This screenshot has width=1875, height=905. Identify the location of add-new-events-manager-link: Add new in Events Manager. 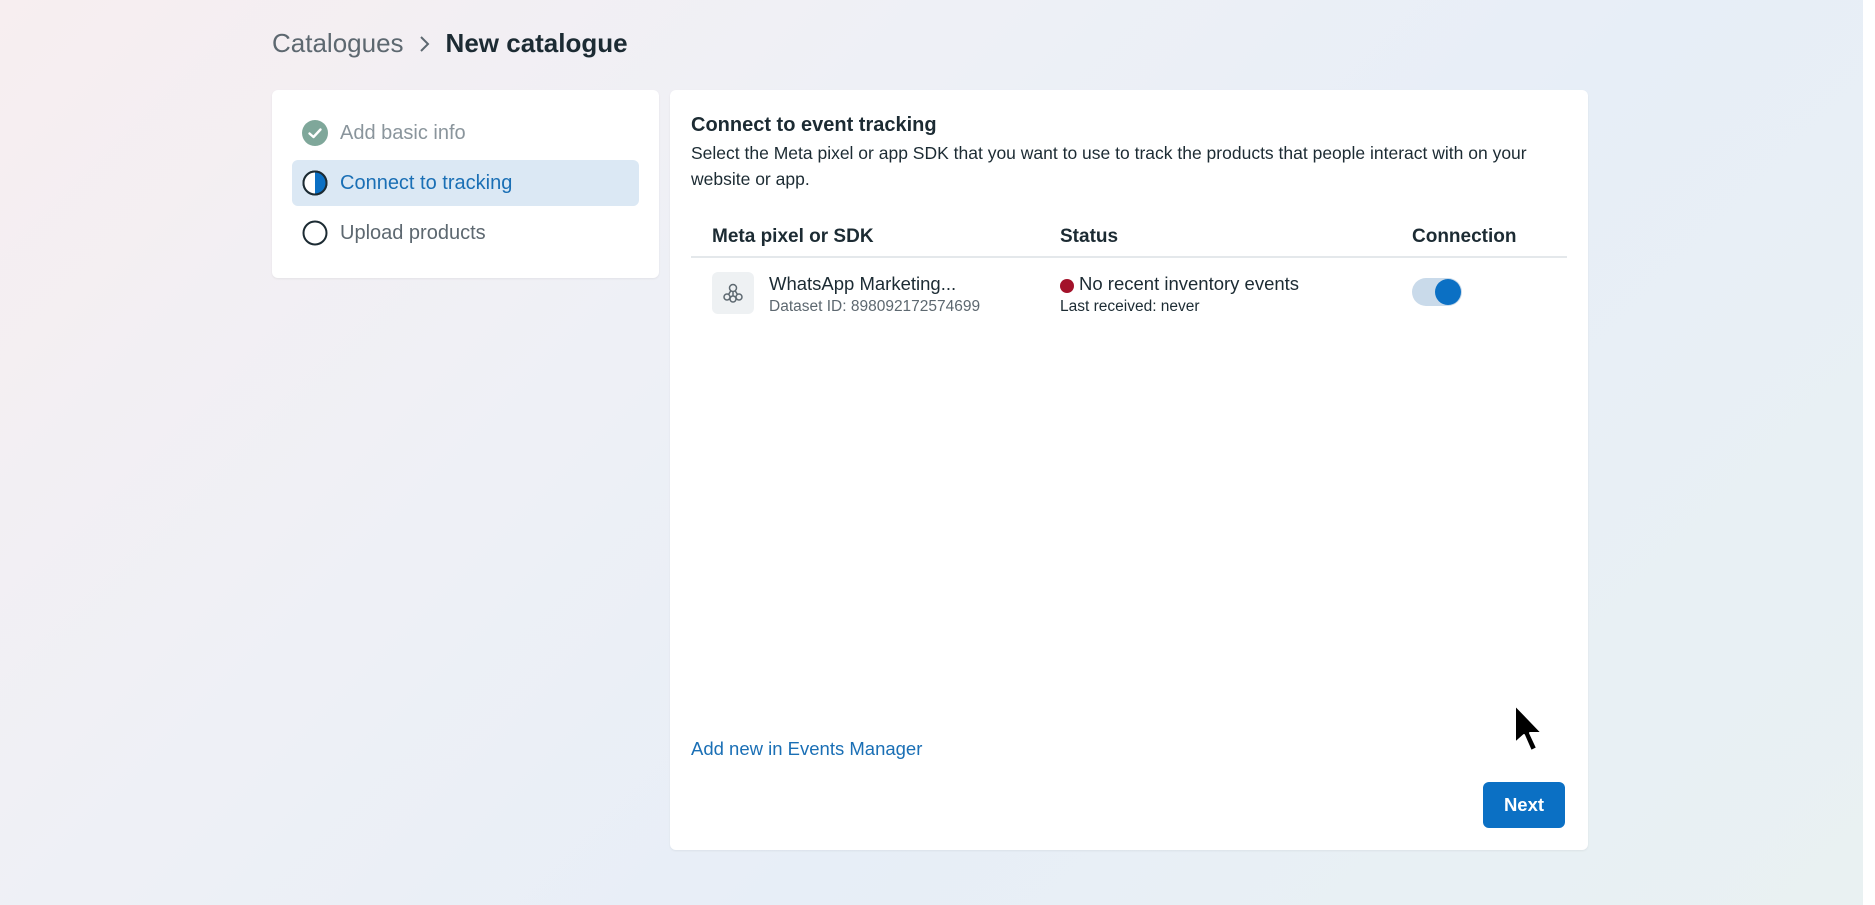
(806, 749).